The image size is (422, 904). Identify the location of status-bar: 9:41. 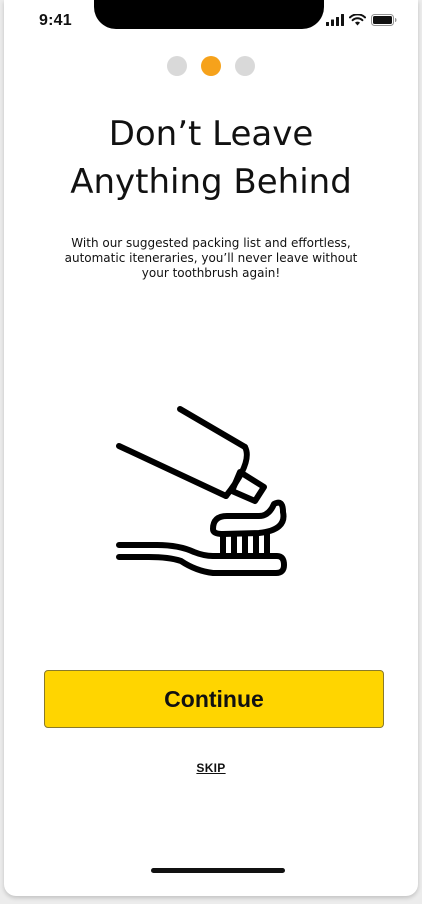
(211, 22).